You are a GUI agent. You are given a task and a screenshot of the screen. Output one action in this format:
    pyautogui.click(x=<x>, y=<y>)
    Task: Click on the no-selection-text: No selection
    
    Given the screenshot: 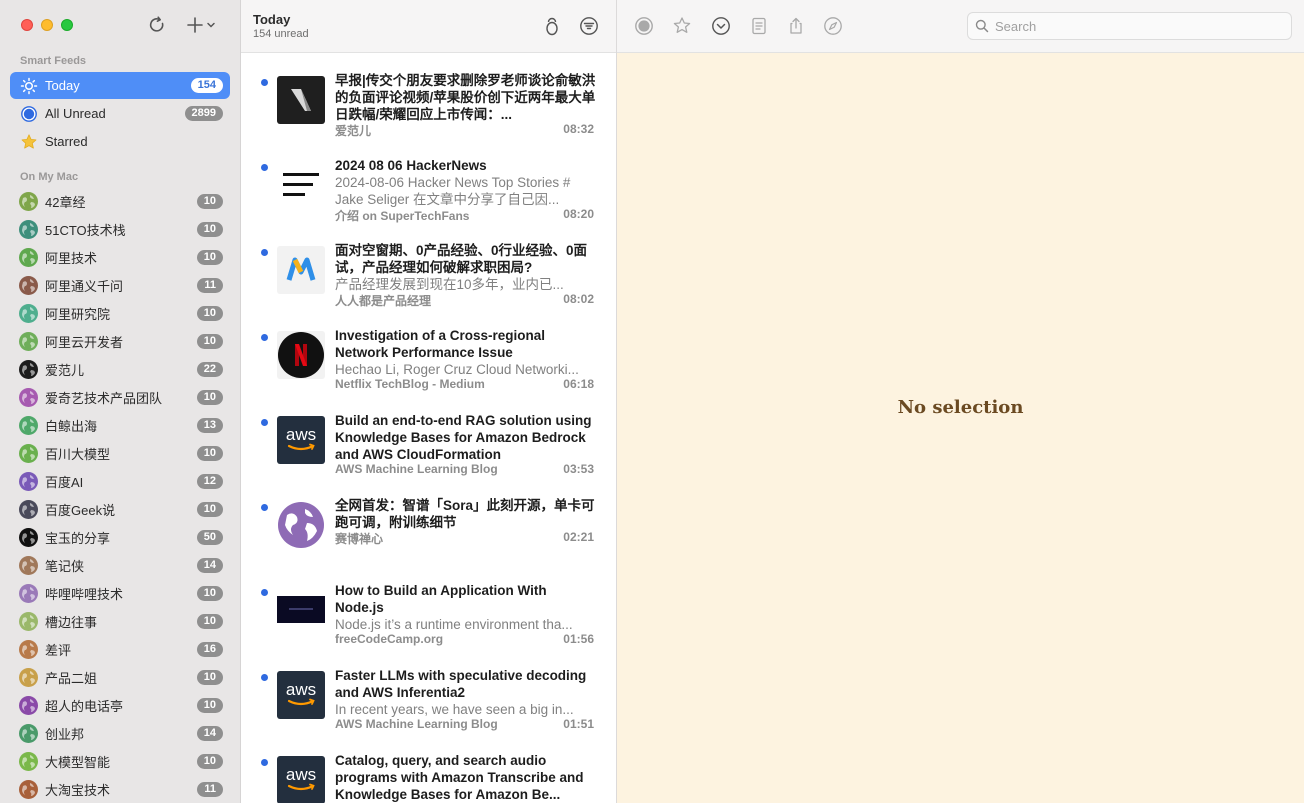 What is the action you would take?
    pyautogui.click(x=960, y=407)
    